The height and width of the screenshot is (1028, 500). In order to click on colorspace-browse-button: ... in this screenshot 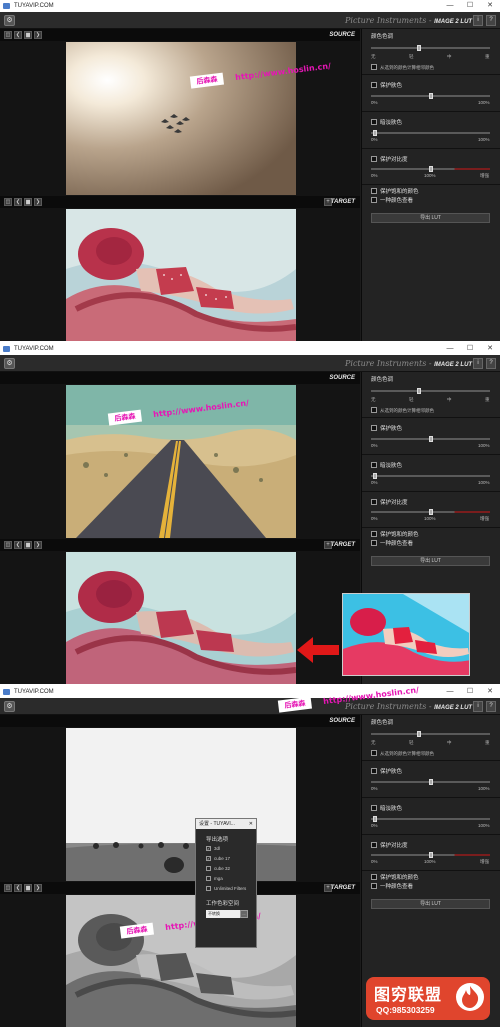, I will do `click(244, 914)`.